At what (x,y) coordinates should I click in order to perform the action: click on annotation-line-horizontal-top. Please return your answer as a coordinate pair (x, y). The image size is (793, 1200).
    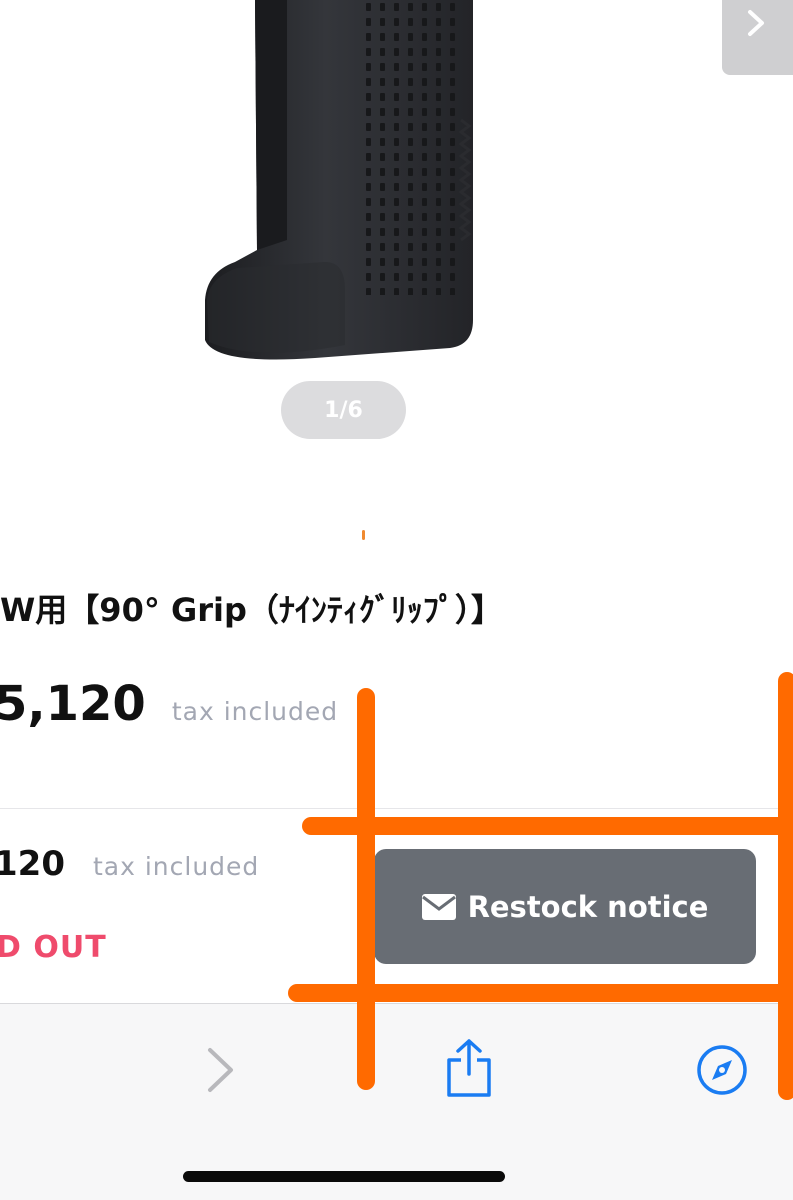
    Looking at the image, I should click on (547, 826).